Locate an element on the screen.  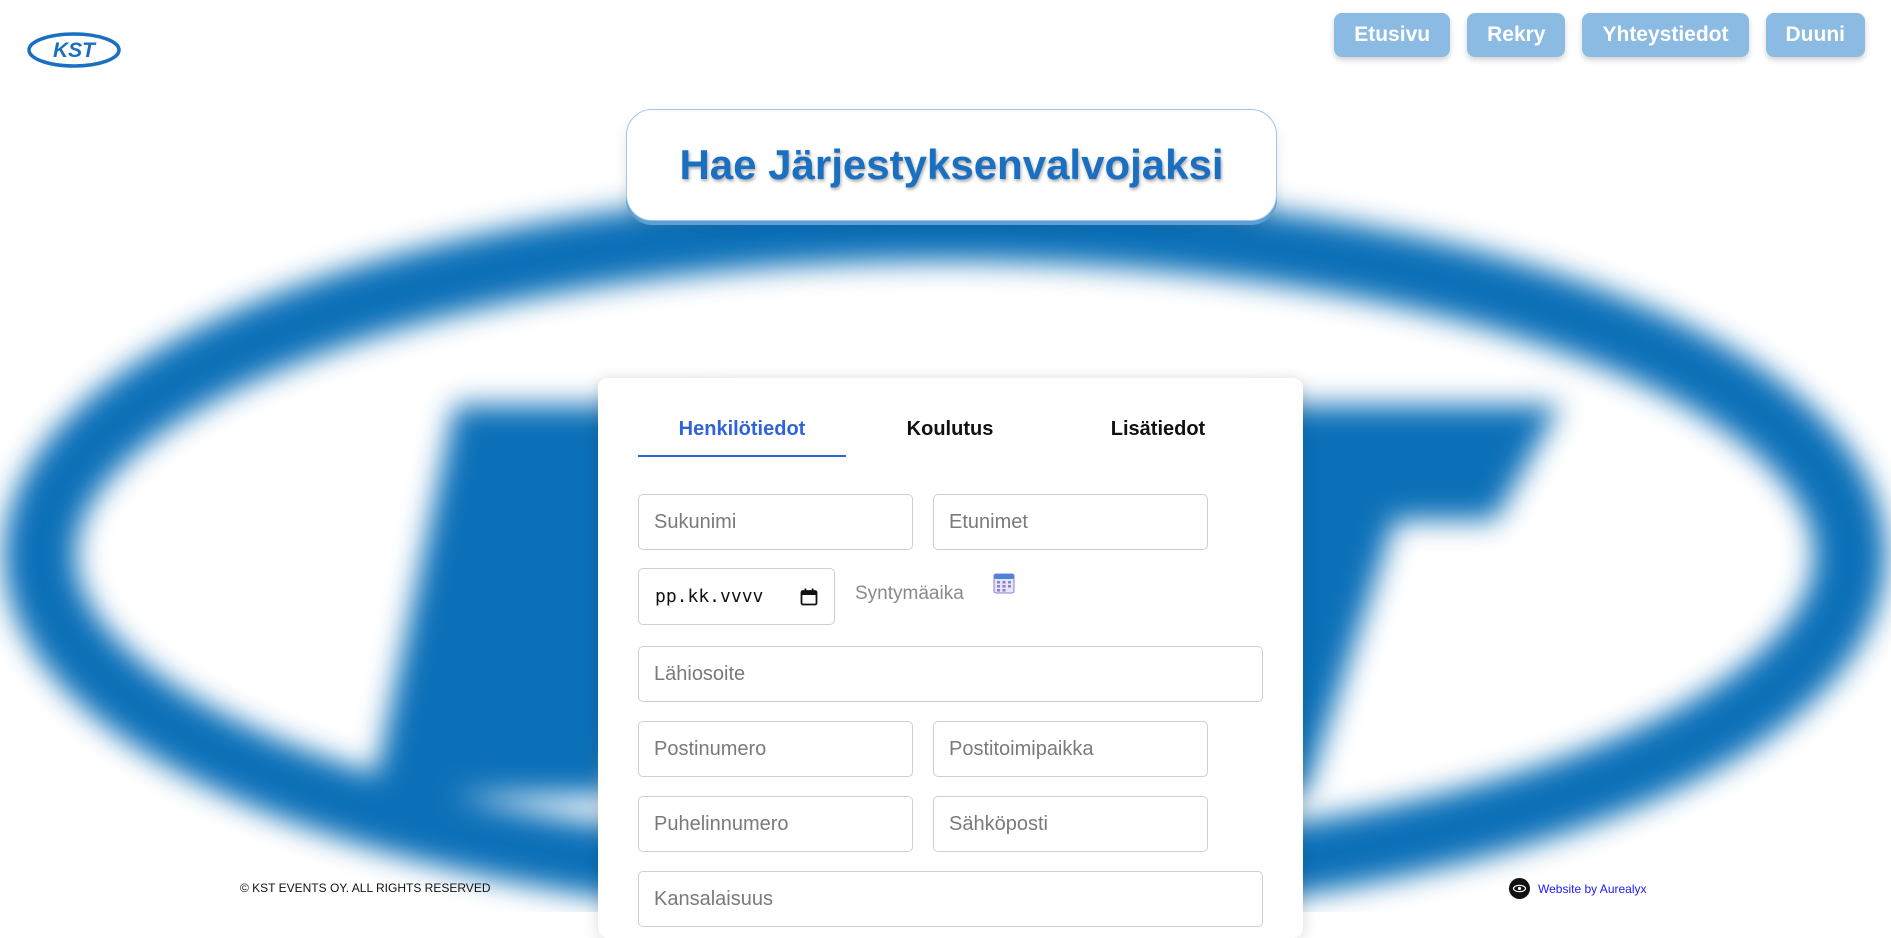
postitoimipaikka-input is located at coordinates (1070, 749).